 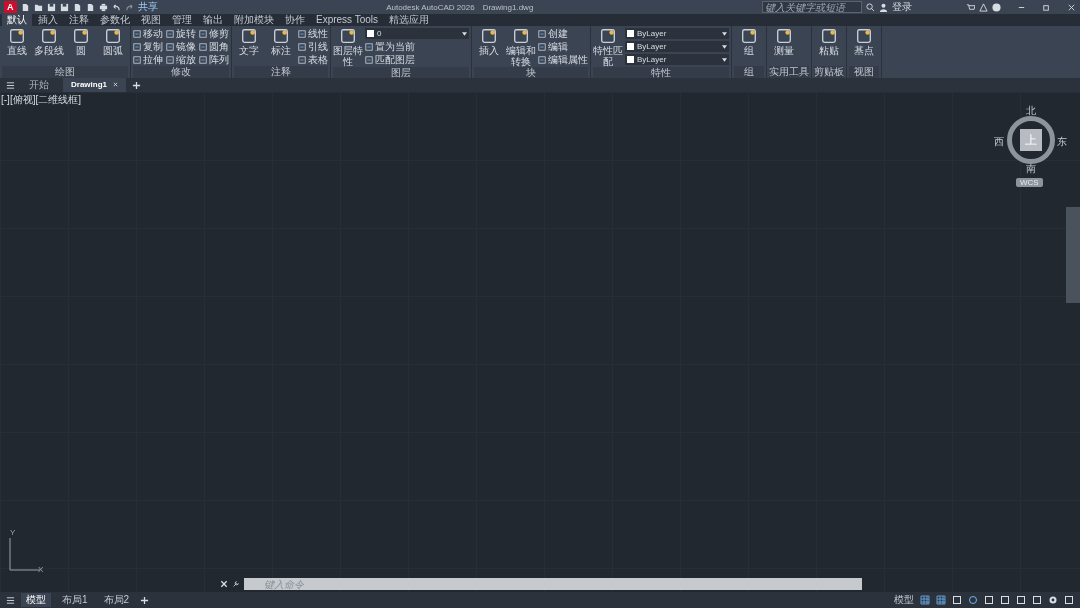 What do you see at coordinates (281, 72) in the screenshot?
I see `panel-title: 注释` at bounding box center [281, 72].